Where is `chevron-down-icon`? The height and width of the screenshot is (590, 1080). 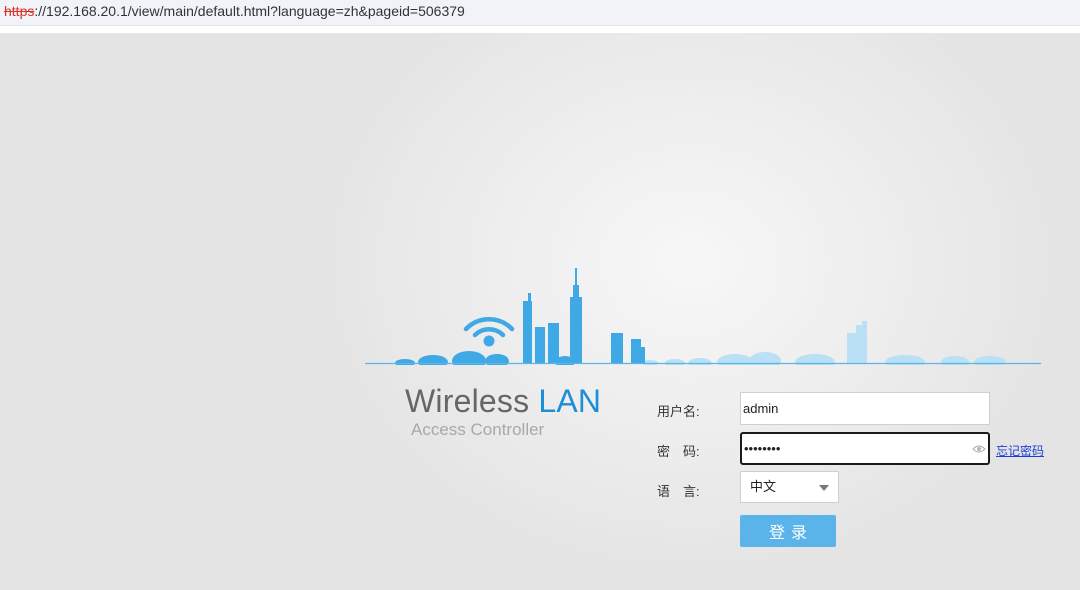
chevron-down-icon is located at coordinates (824, 488).